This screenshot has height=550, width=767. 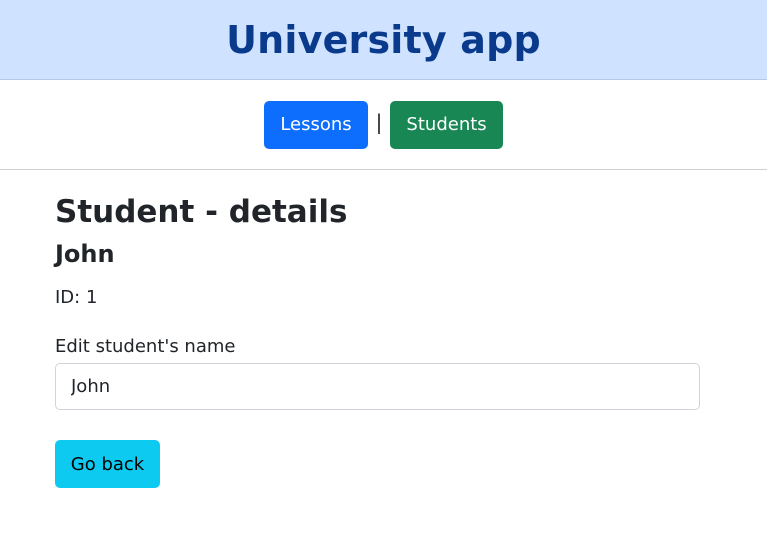 I want to click on lessons-button: Lessons, so click(x=316, y=124).